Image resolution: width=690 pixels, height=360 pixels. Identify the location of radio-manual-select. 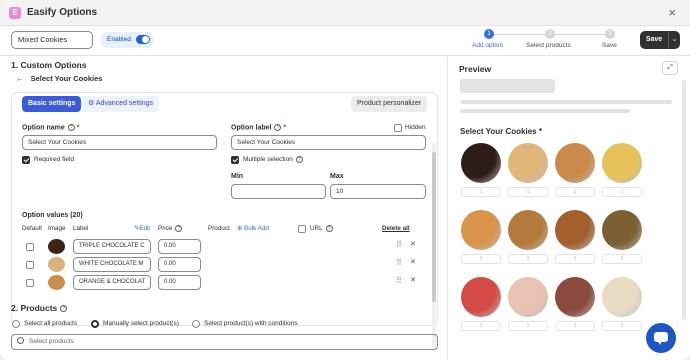
(95, 324).